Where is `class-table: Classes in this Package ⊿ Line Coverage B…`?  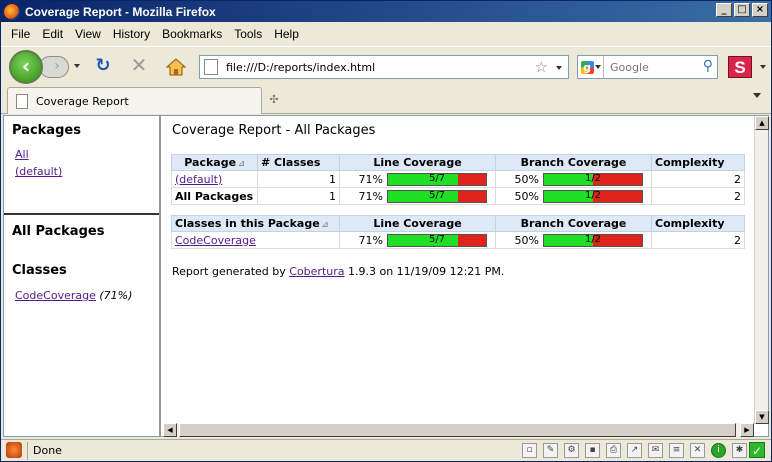 class-table: Classes in this Package ⊿ Line Coverage B… is located at coordinates (458, 232).